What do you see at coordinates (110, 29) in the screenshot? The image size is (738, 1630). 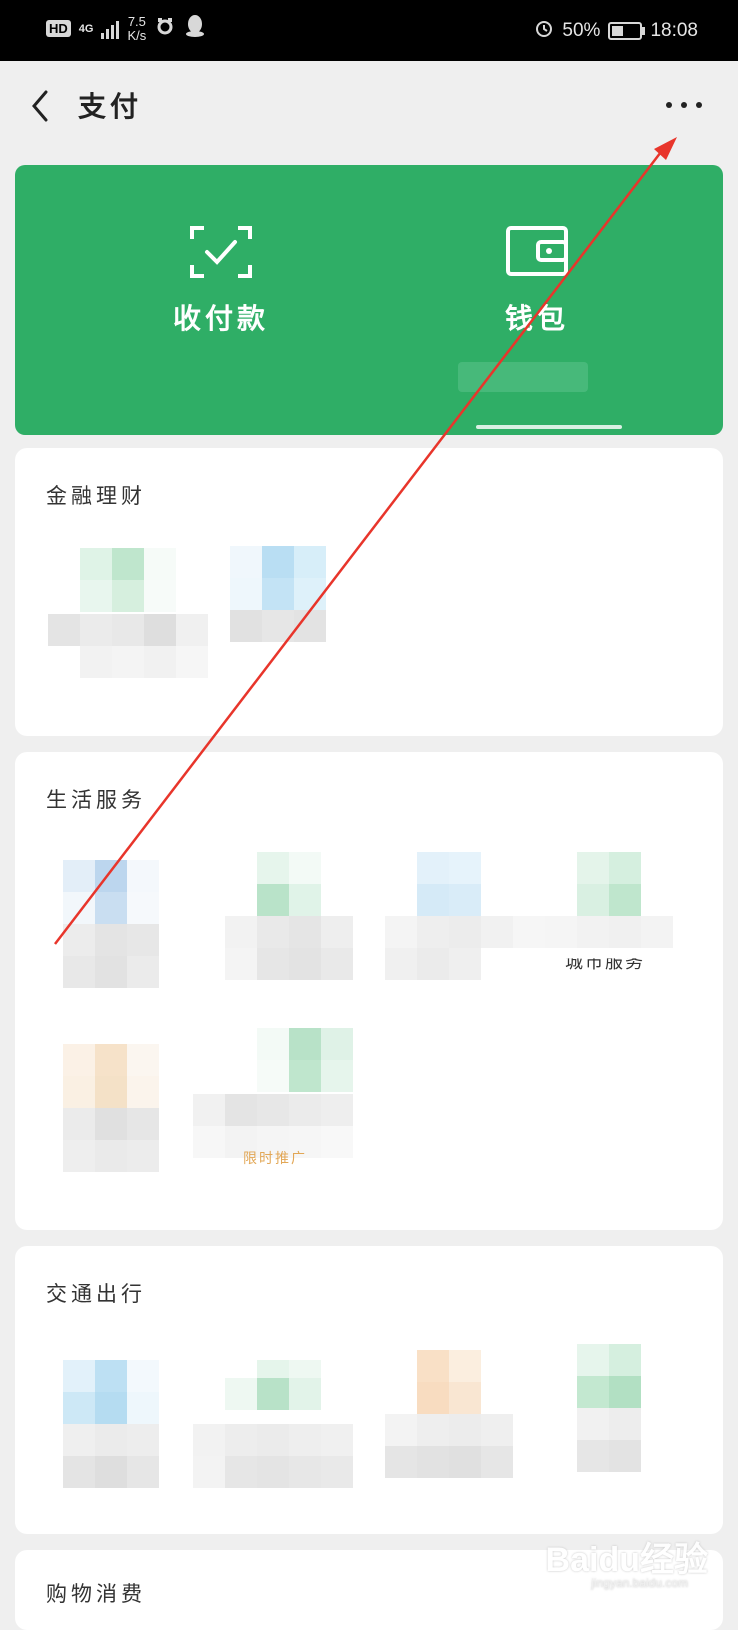 I see `signal-icon` at bounding box center [110, 29].